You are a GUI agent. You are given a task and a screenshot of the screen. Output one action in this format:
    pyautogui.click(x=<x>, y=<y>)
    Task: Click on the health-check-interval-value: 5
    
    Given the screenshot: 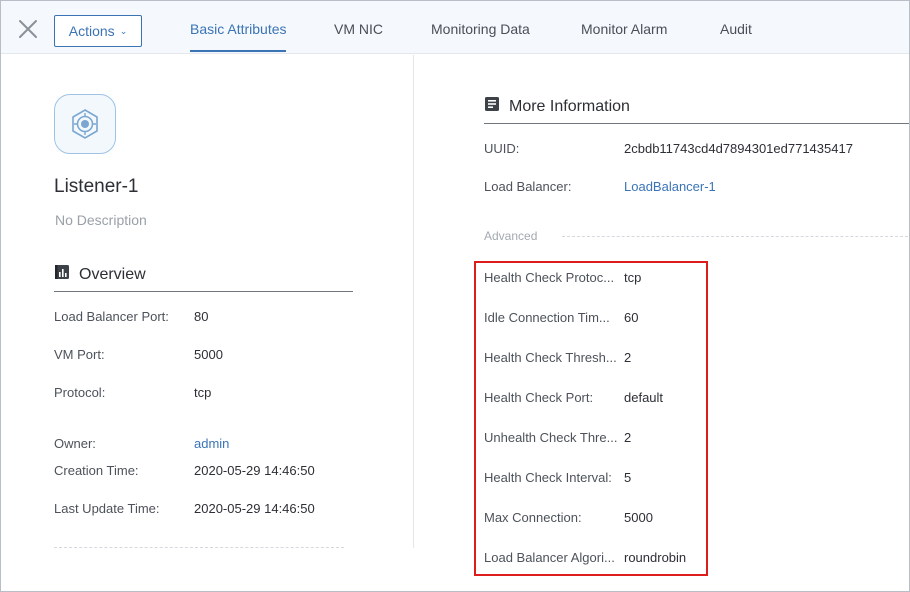 What is the action you would take?
    pyautogui.click(x=628, y=477)
    